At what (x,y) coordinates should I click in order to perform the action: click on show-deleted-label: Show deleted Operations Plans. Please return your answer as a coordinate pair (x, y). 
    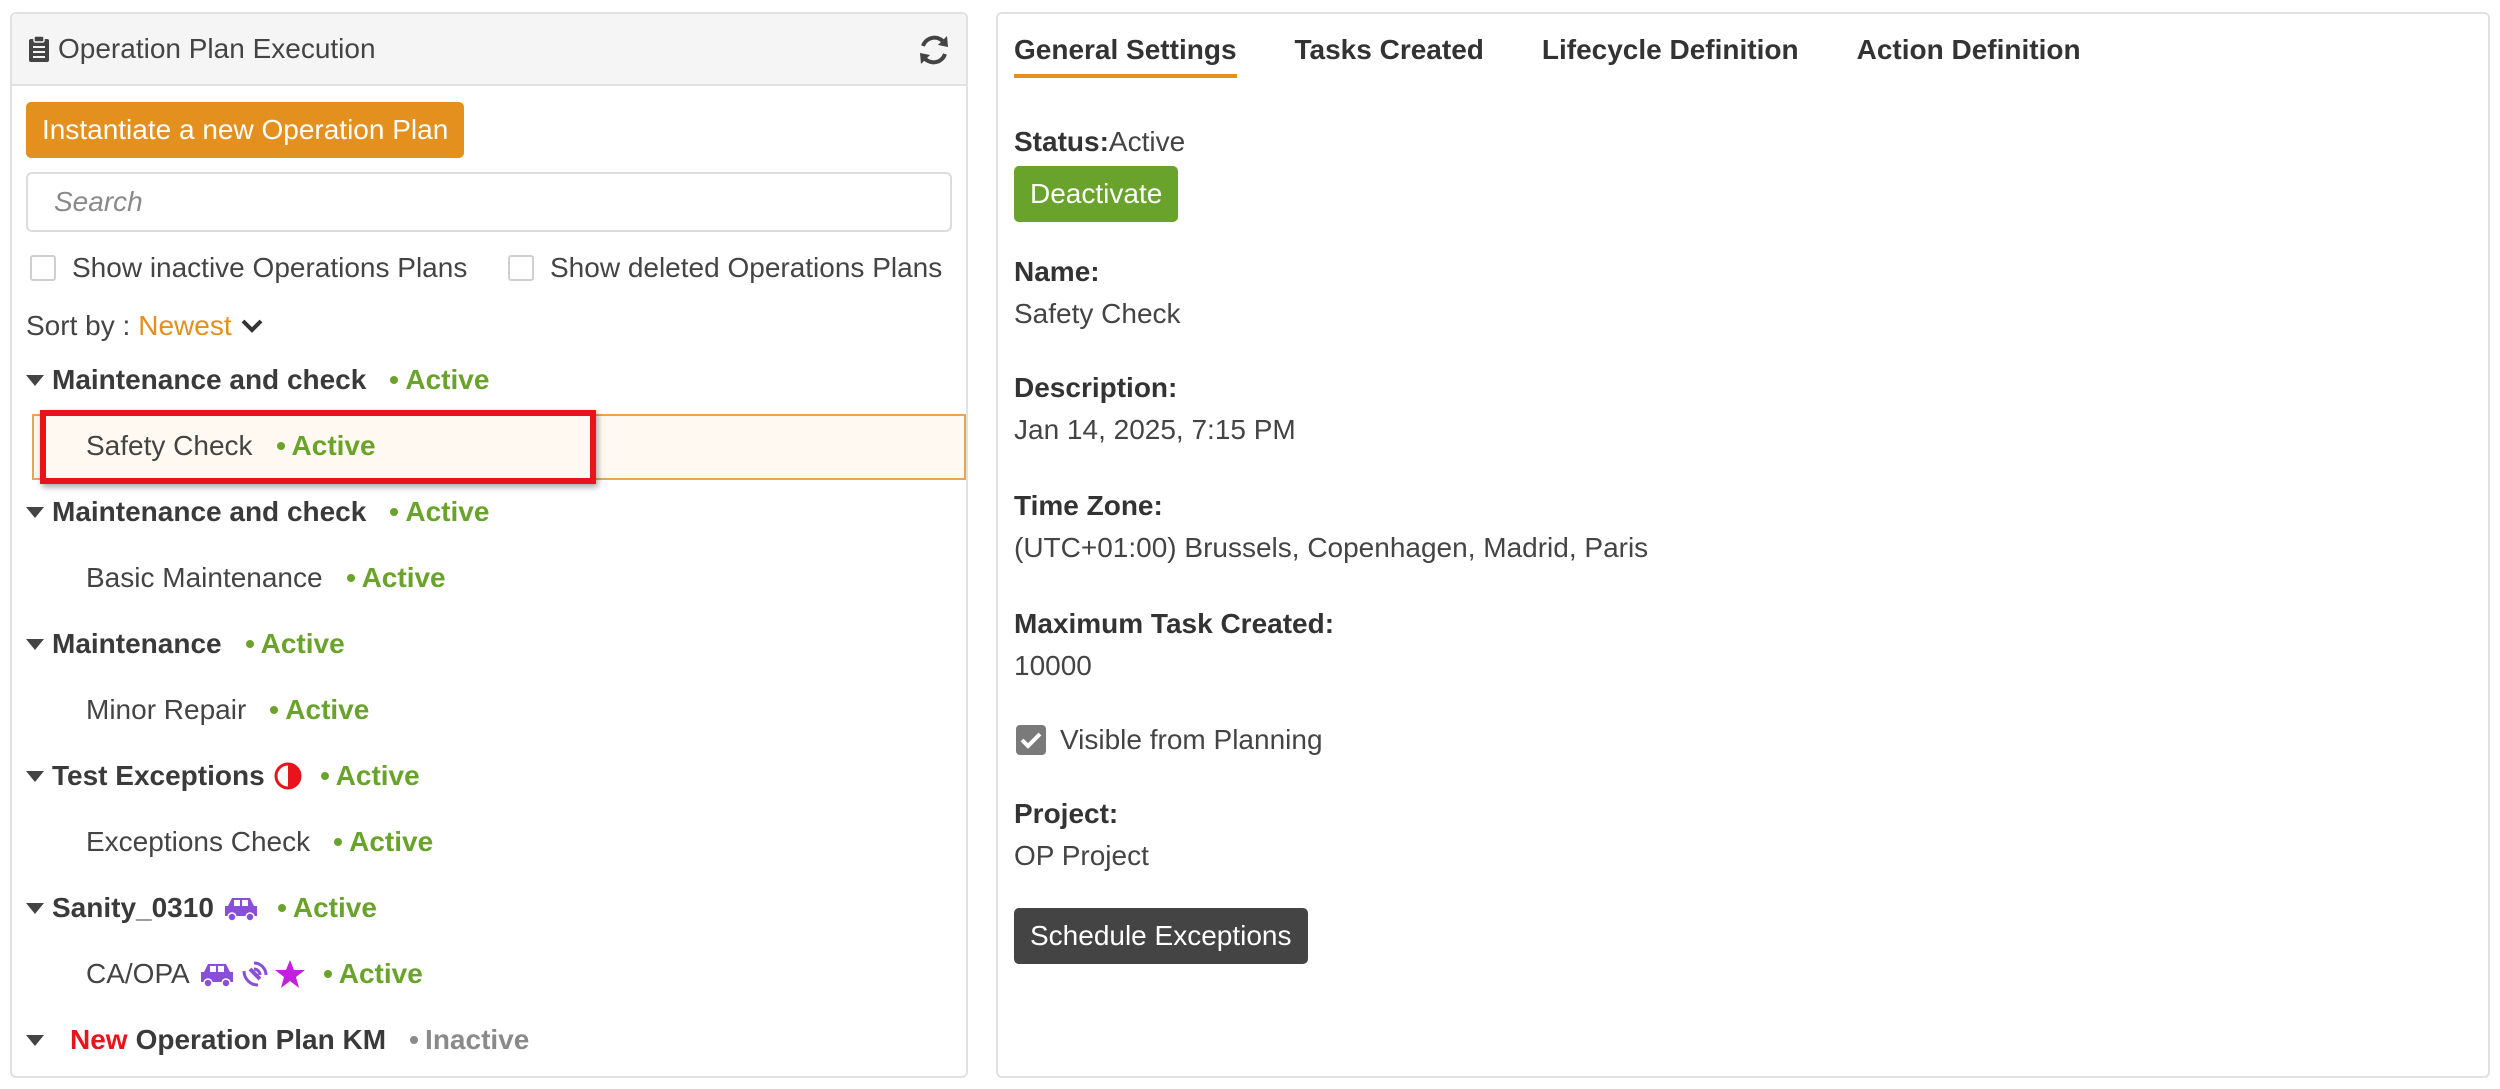
    Looking at the image, I should click on (746, 267).